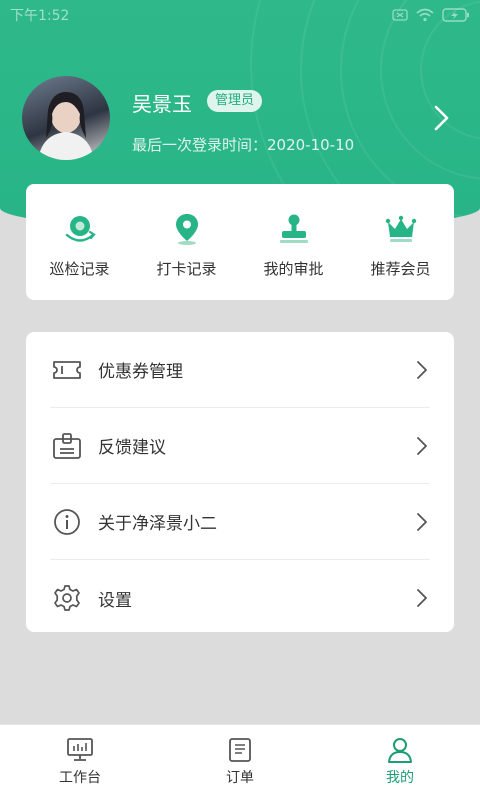 This screenshot has width=480, height=800. What do you see at coordinates (132, 448) in the screenshot?
I see `menu-item-label: 反馈建议` at bounding box center [132, 448].